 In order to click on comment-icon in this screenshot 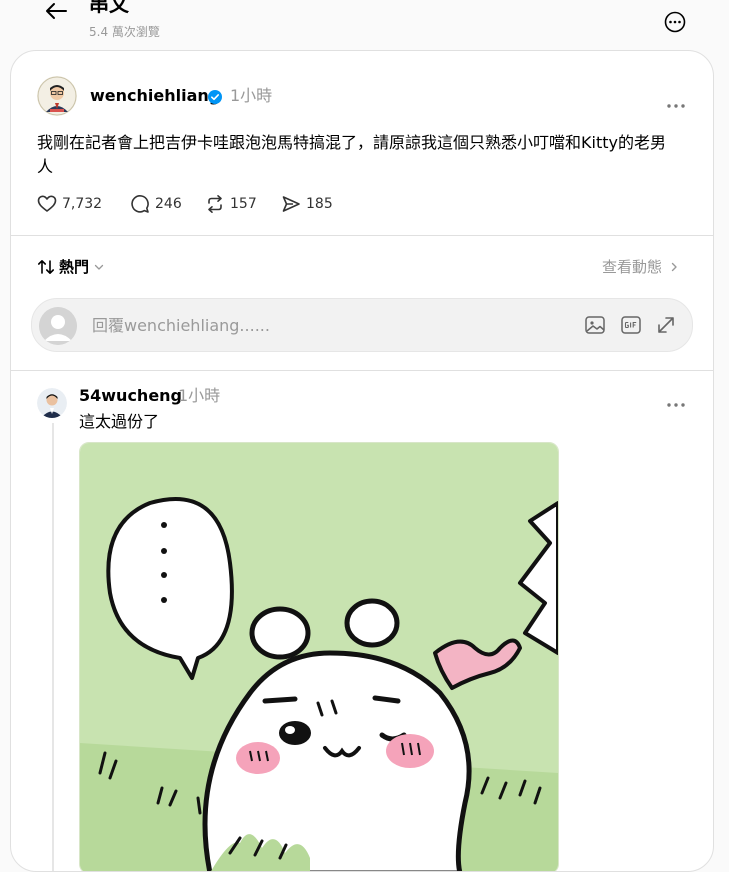, I will do `click(140, 204)`.